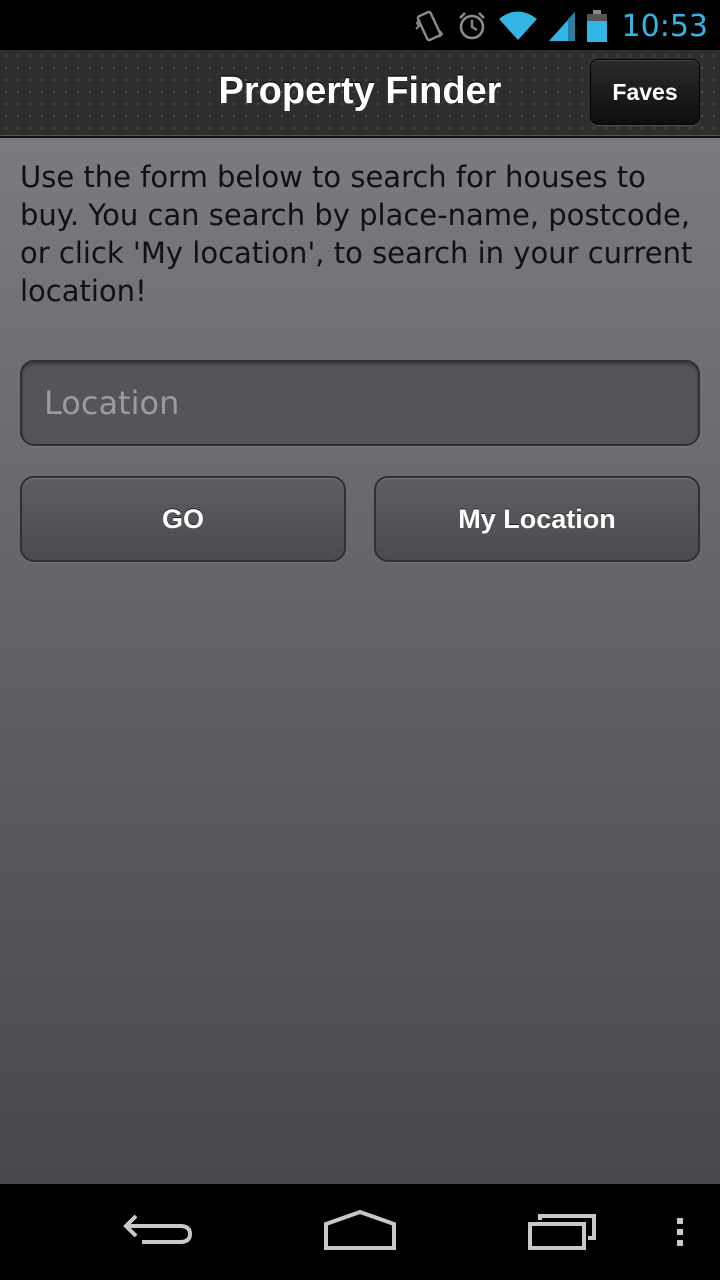  What do you see at coordinates (360, 403) in the screenshot?
I see `location-input` at bounding box center [360, 403].